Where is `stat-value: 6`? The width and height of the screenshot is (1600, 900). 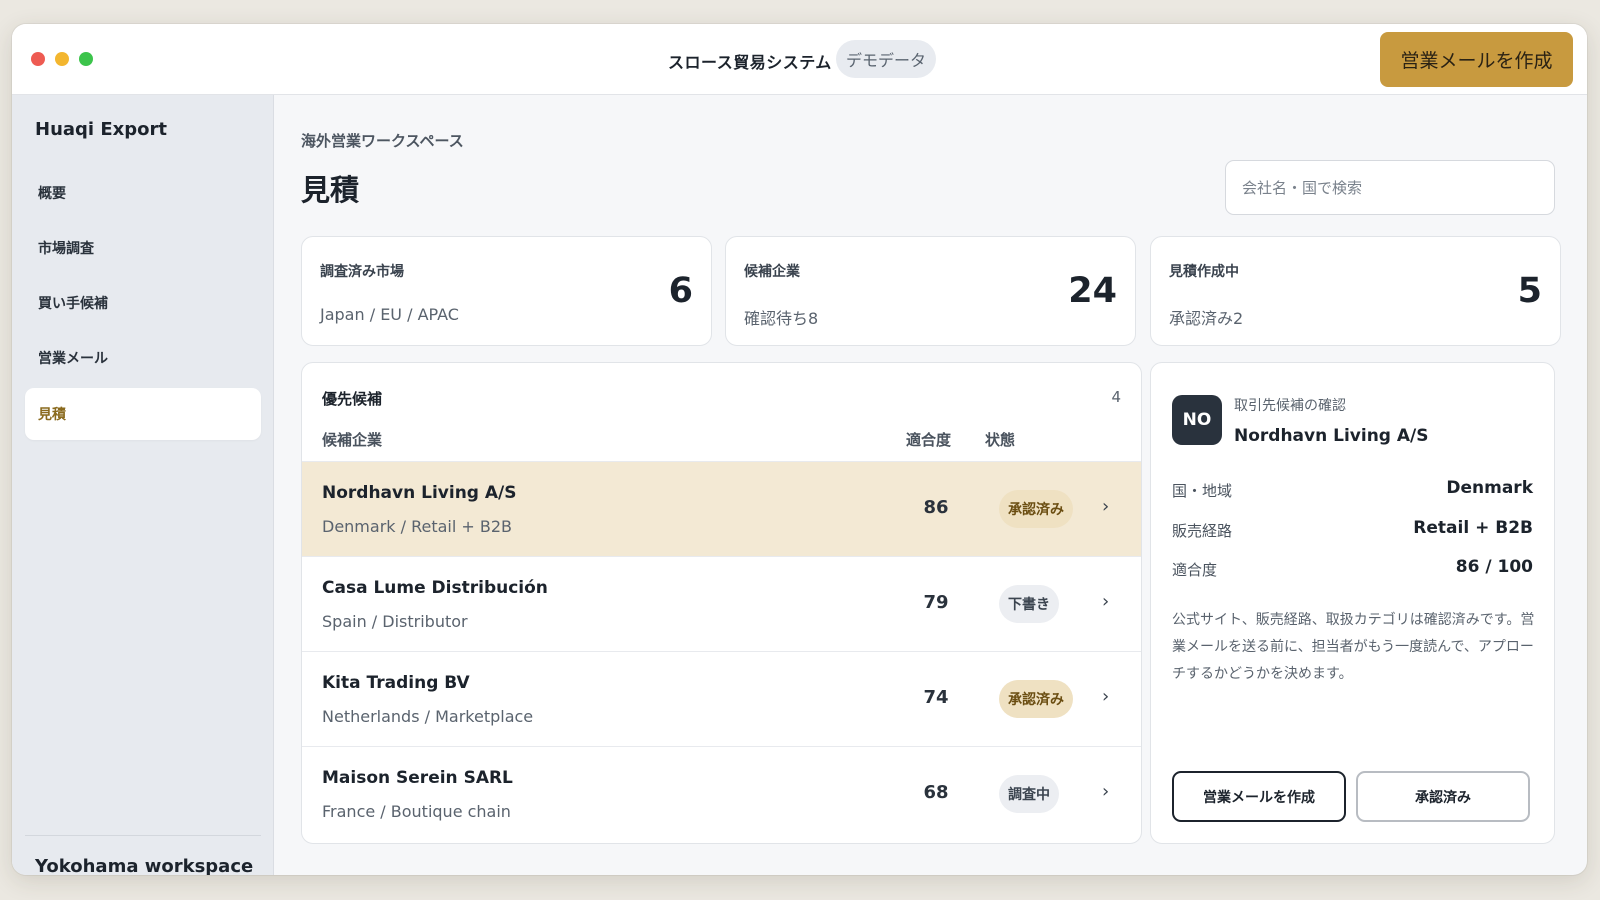 stat-value: 6 is located at coordinates (680, 291).